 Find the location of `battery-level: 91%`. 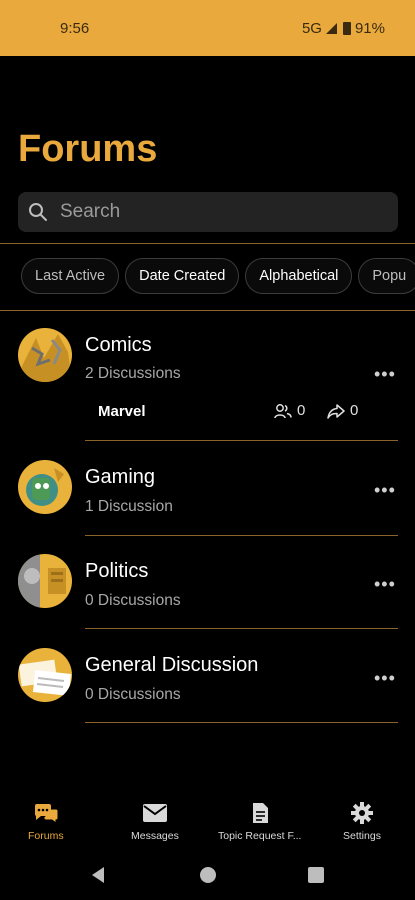

battery-level: 91% is located at coordinates (369, 28).